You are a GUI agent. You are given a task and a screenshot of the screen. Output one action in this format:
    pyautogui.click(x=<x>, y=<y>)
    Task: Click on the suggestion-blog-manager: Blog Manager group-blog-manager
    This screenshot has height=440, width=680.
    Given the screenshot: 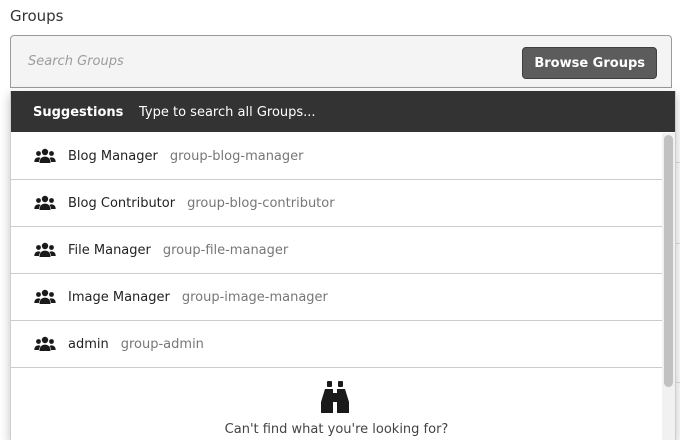 What is the action you would take?
    pyautogui.click(x=336, y=156)
    